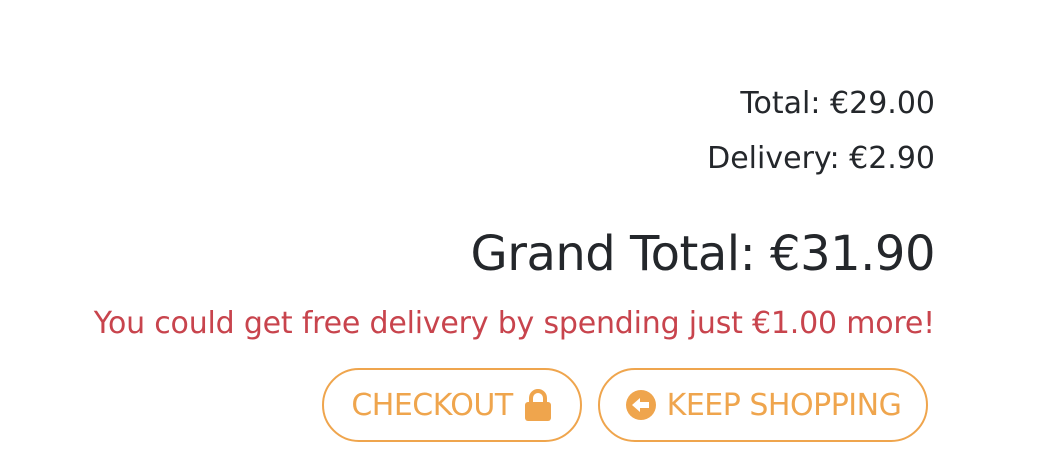 This screenshot has height=464, width=1064. Describe the element at coordinates (538, 405) in the screenshot. I see `lock-icon` at that location.